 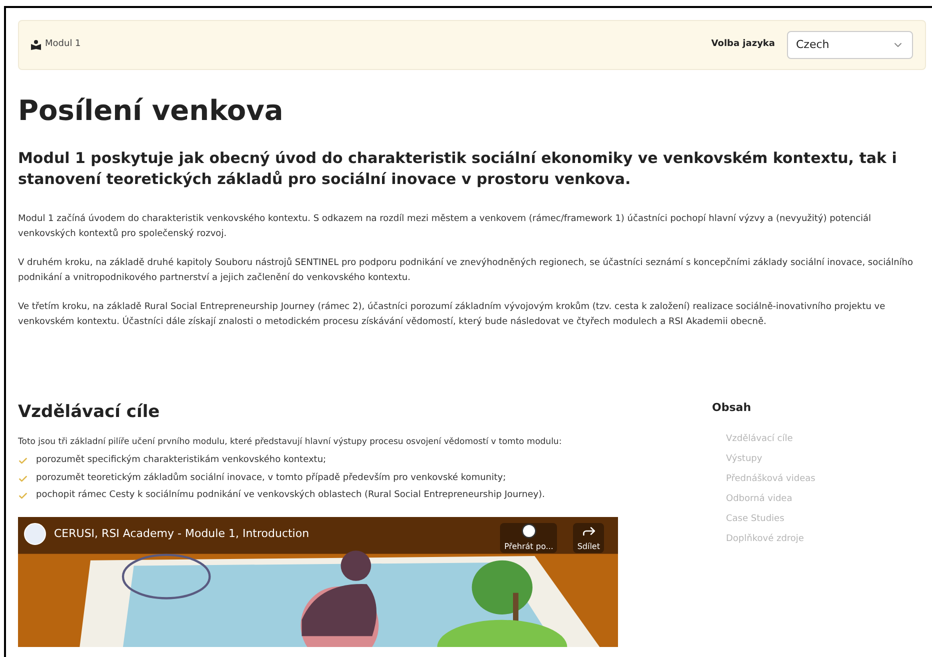 I want to click on section-heading: Vzdělávací cíle, so click(x=89, y=412).